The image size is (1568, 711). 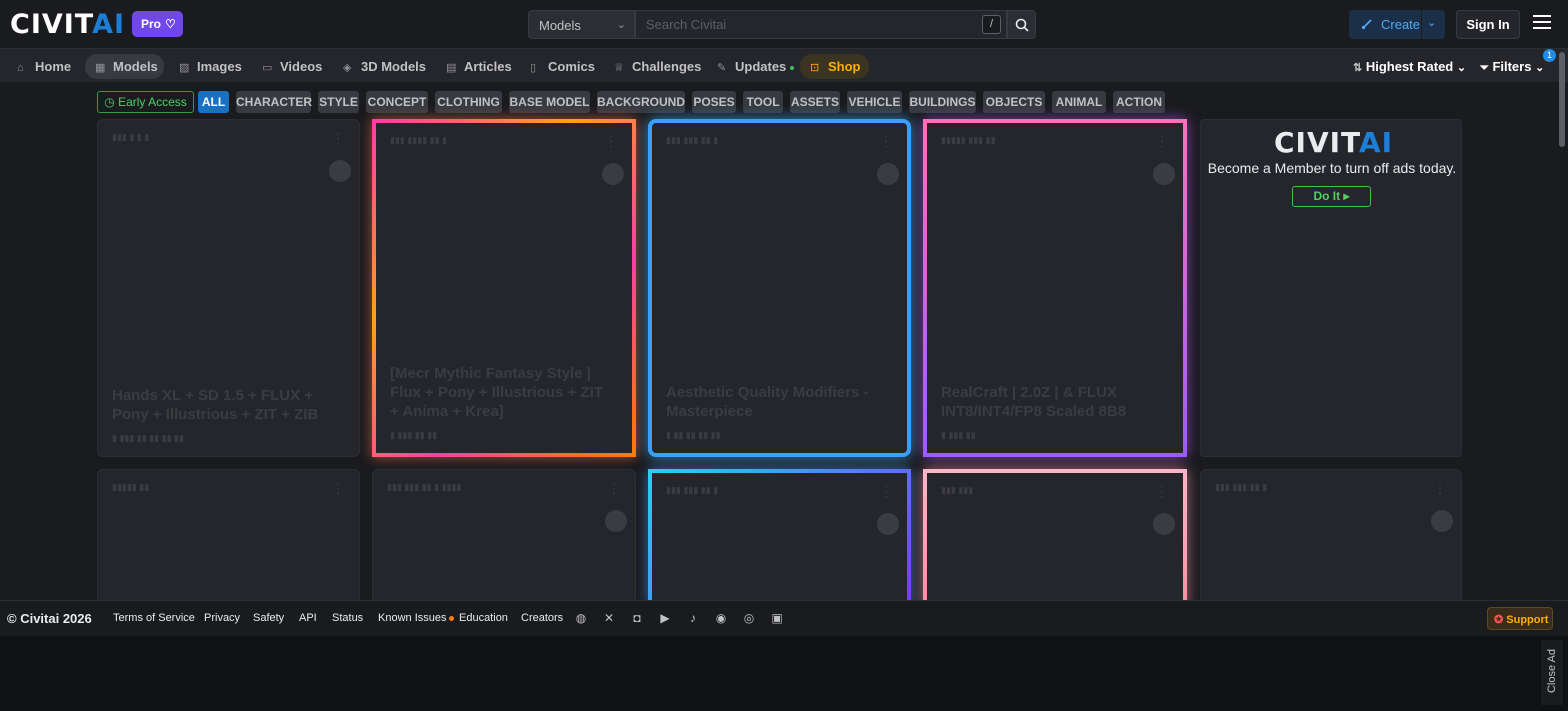 I want to click on search-input, so click(x=821, y=24).